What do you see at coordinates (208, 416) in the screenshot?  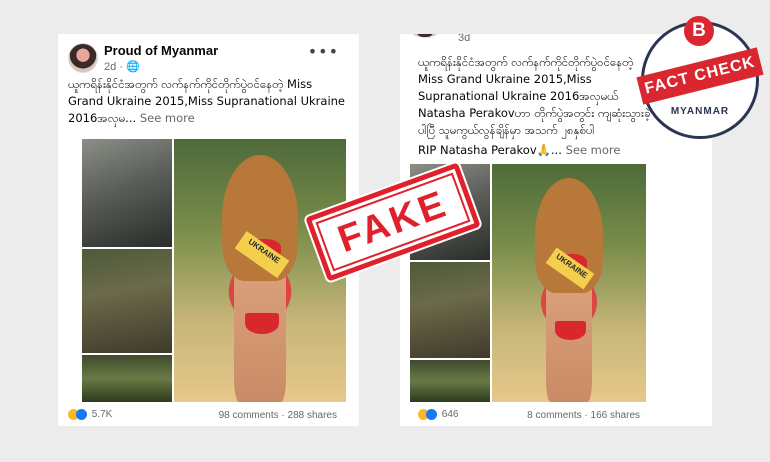 I see `post-footer: 5.7K 98 comments · 288 shares` at bounding box center [208, 416].